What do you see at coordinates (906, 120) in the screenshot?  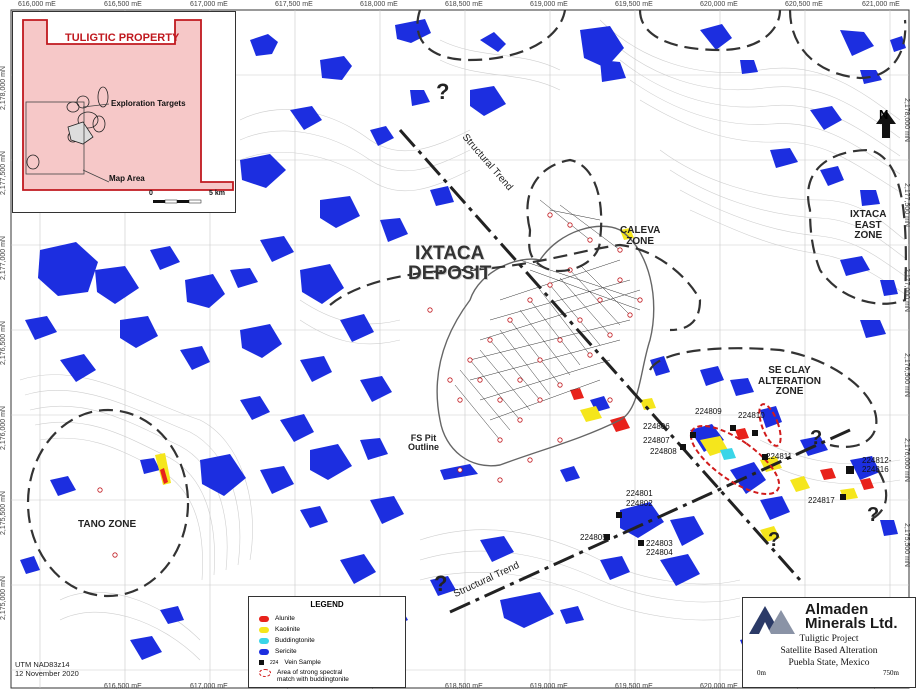 I see `northing-label-right: 2,178,000 mN` at bounding box center [906, 120].